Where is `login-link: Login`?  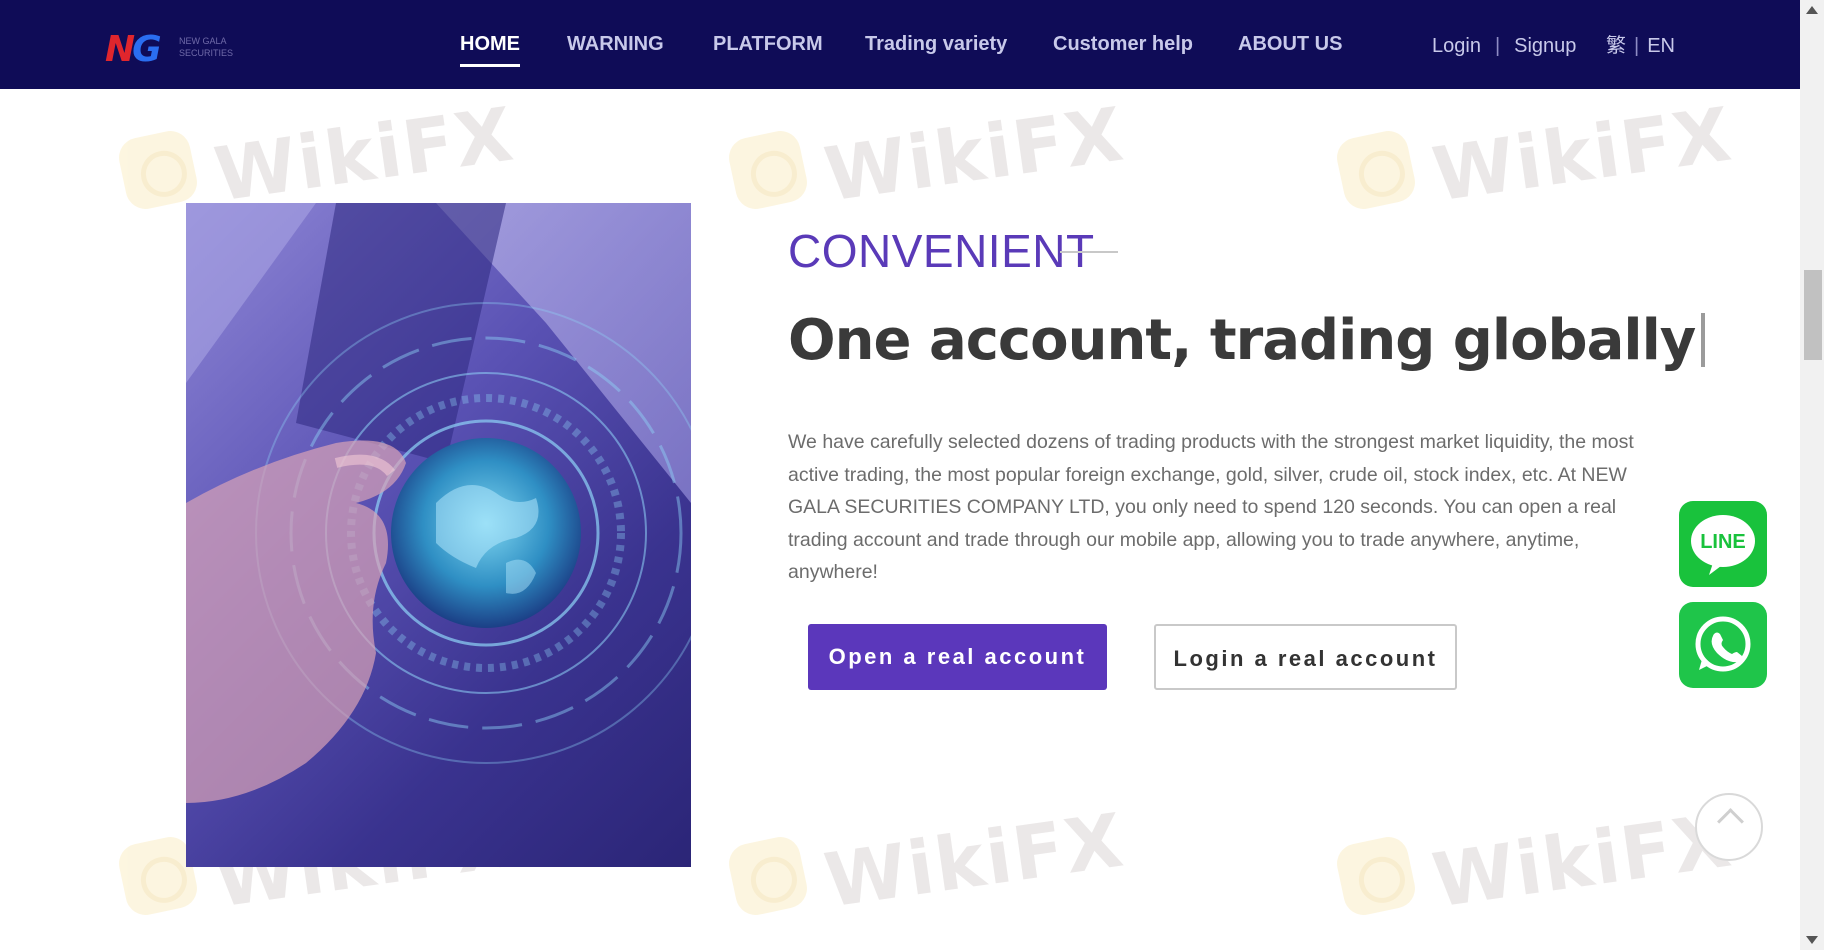
login-link: Login is located at coordinates (1456, 46).